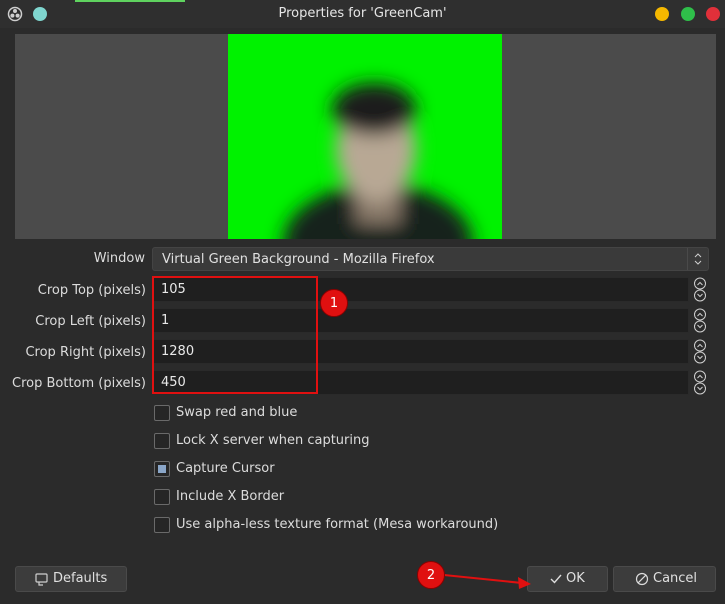  I want to click on crop-top-label: Crop Top (pixels), so click(91, 290).